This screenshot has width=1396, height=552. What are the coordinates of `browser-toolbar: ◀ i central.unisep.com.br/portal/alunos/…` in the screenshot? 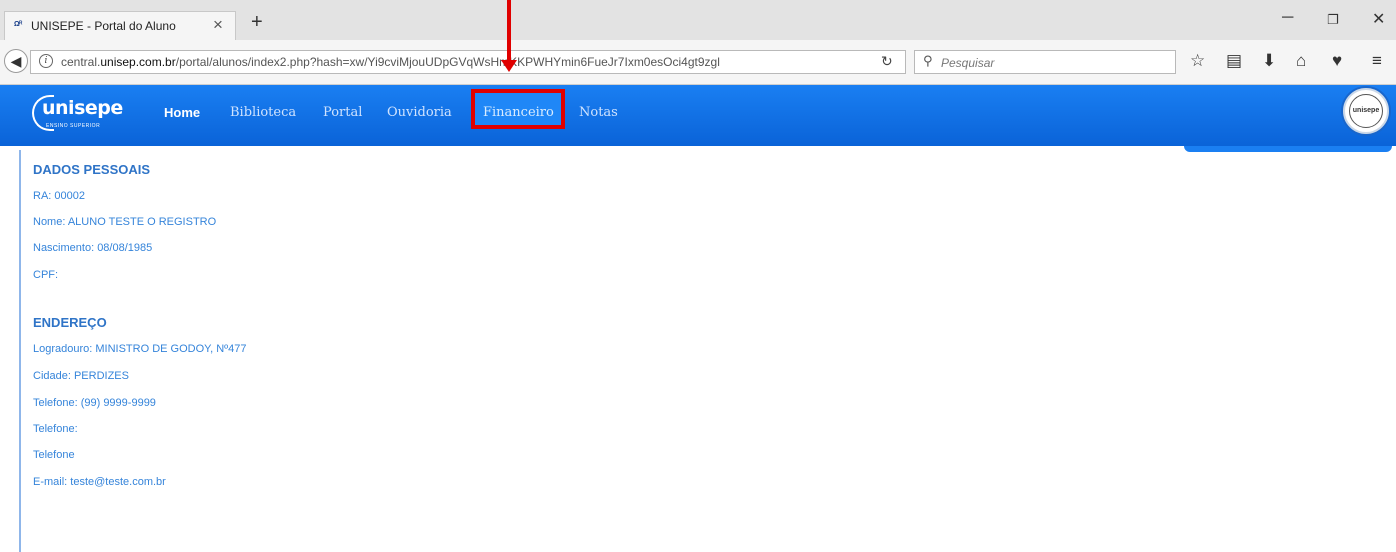 It's located at (698, 62).